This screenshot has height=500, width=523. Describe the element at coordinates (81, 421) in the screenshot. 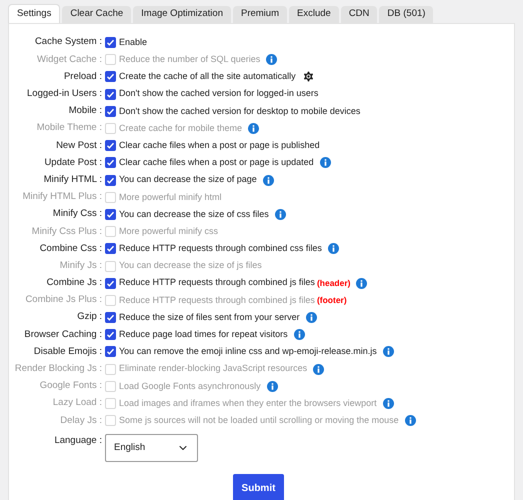

I see `option-label: Delay Js :` at that location.